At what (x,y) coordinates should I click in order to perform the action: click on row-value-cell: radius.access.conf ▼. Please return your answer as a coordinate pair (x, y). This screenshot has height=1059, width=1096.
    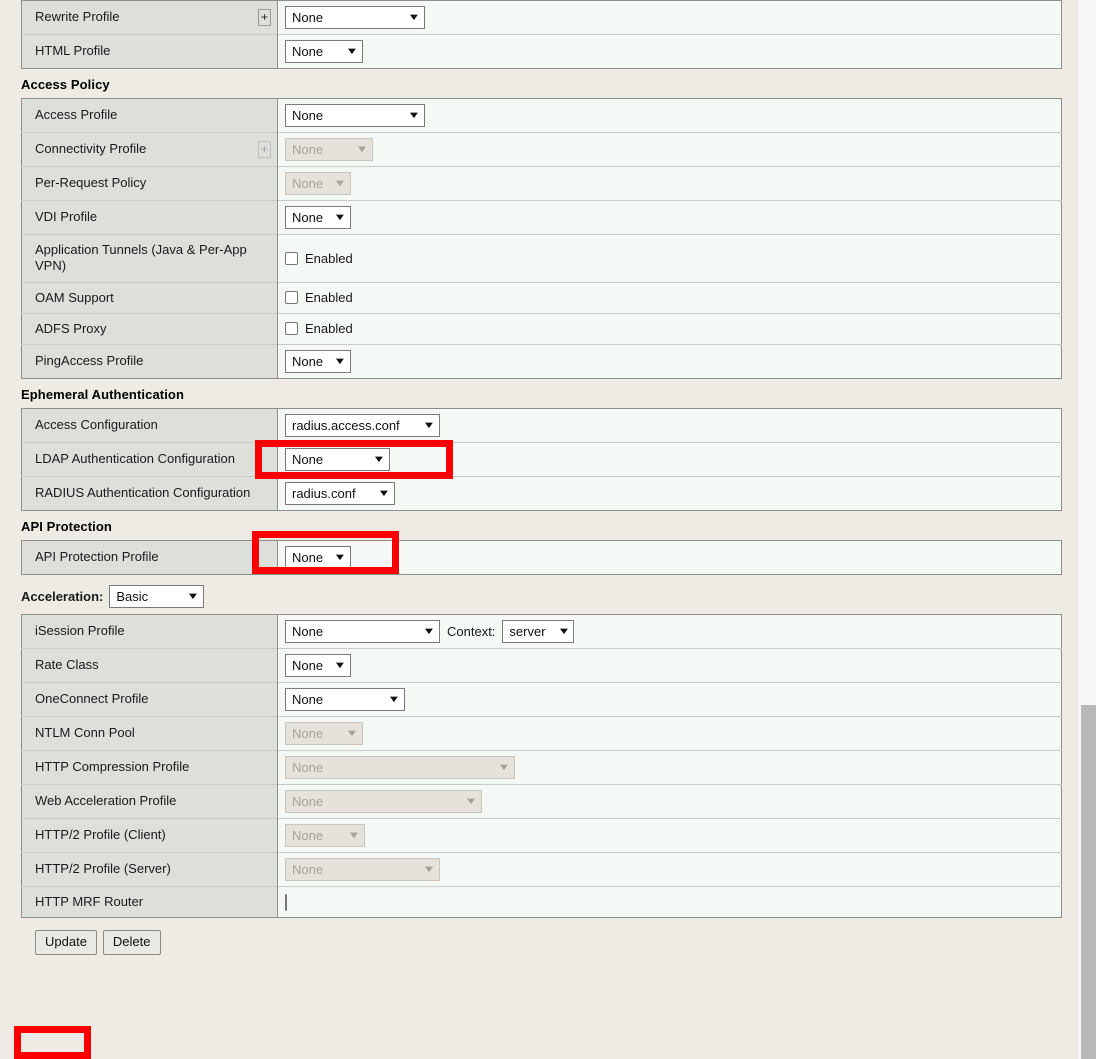
    Looking at the image, I should click on (669, 425).